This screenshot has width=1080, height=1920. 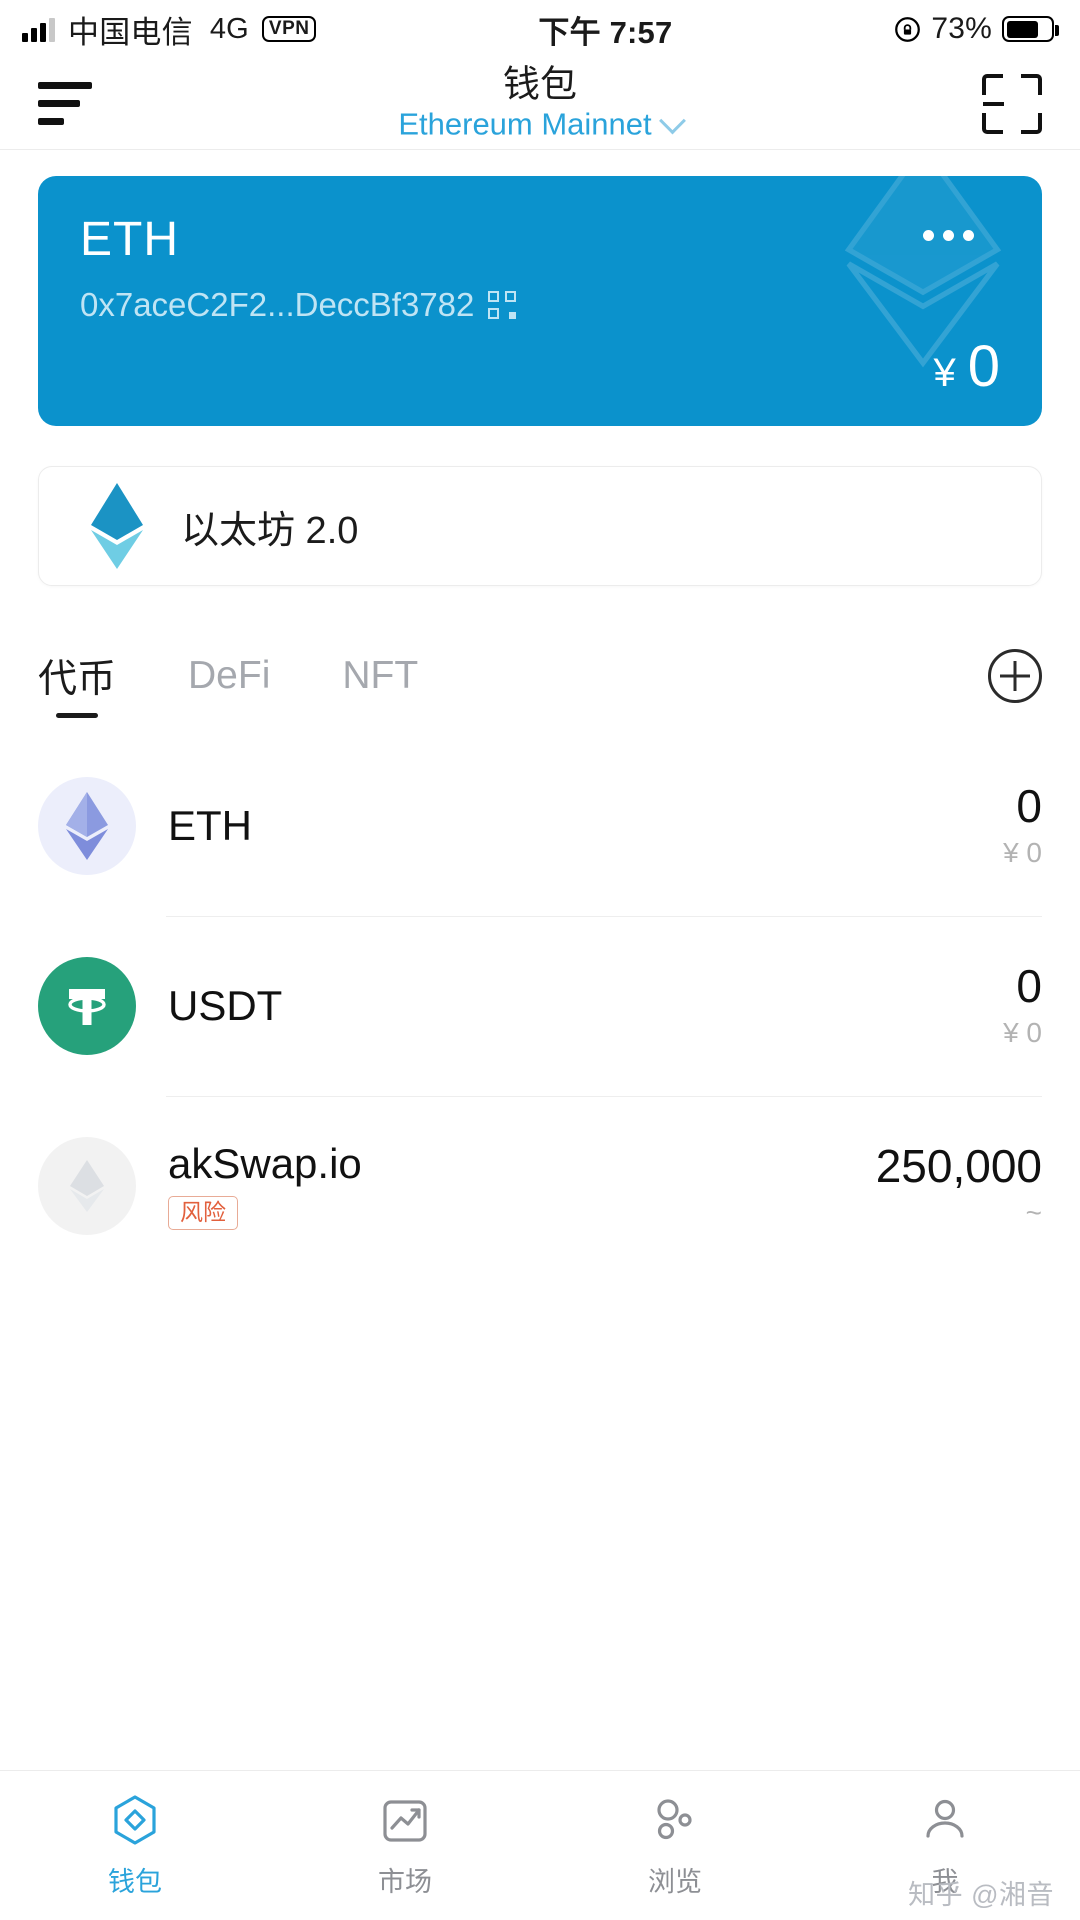 I want to click on wallet-balance-card: ETH 0x7aceC2F2...DeccBf3782 ¥ 0, so click(x=540, y=301).